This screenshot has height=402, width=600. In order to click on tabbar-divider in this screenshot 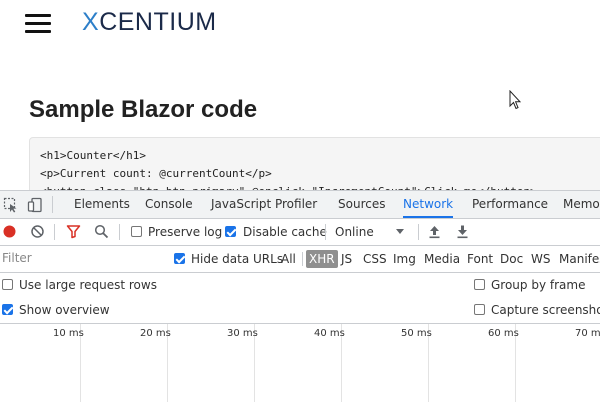, I will do `click(52, 204)`.